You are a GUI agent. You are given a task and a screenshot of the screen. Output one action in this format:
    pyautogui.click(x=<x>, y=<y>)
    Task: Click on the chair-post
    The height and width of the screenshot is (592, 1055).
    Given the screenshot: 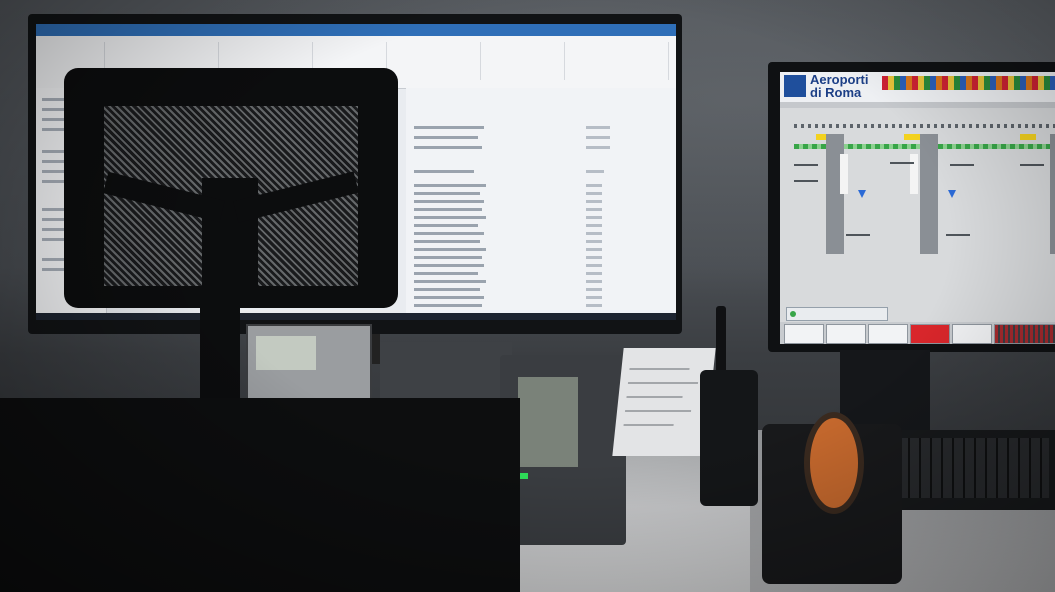 What is the action you would take?
    pyautogui.click(x=220, y=350)
    